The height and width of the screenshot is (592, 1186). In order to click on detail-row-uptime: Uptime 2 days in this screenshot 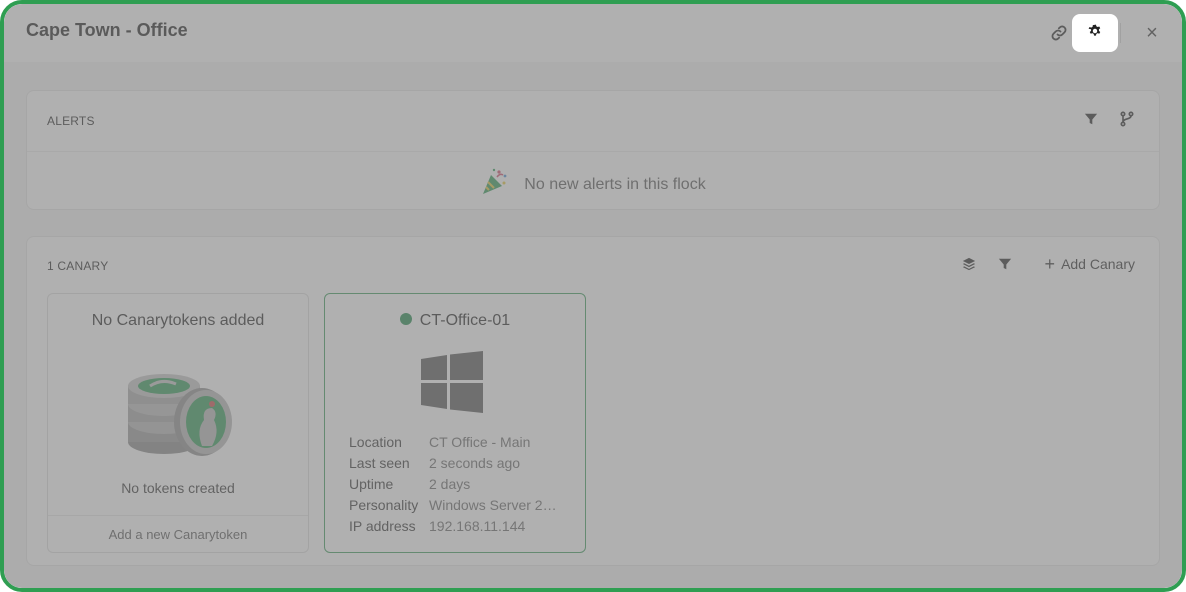, I will do `click(459, 484)`.